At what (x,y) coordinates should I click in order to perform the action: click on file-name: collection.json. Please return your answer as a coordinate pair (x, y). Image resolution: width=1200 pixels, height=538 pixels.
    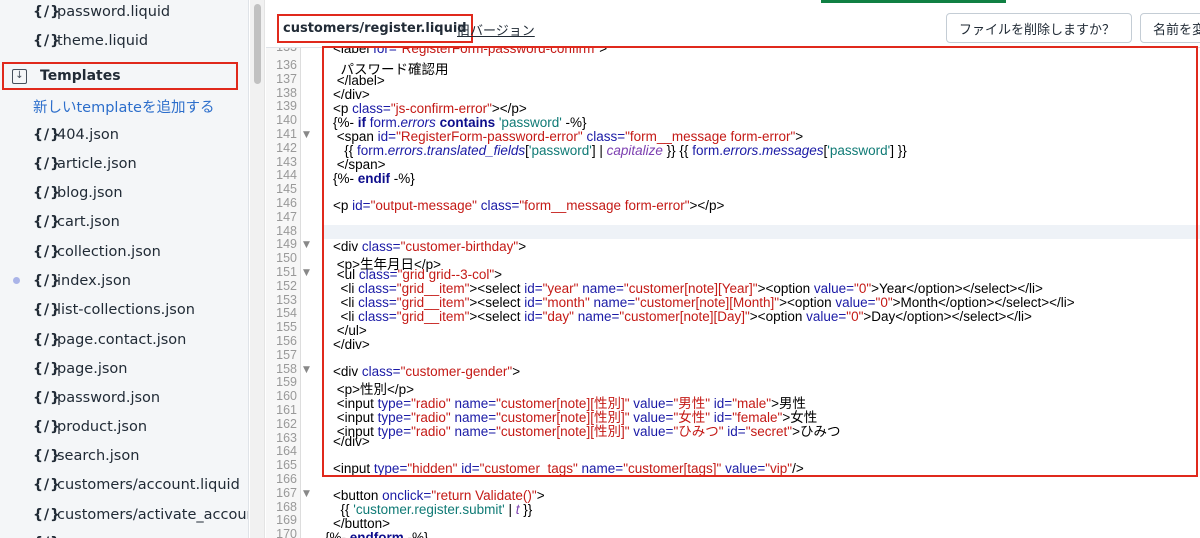
    Looking at the image, I should click on (109, 251).